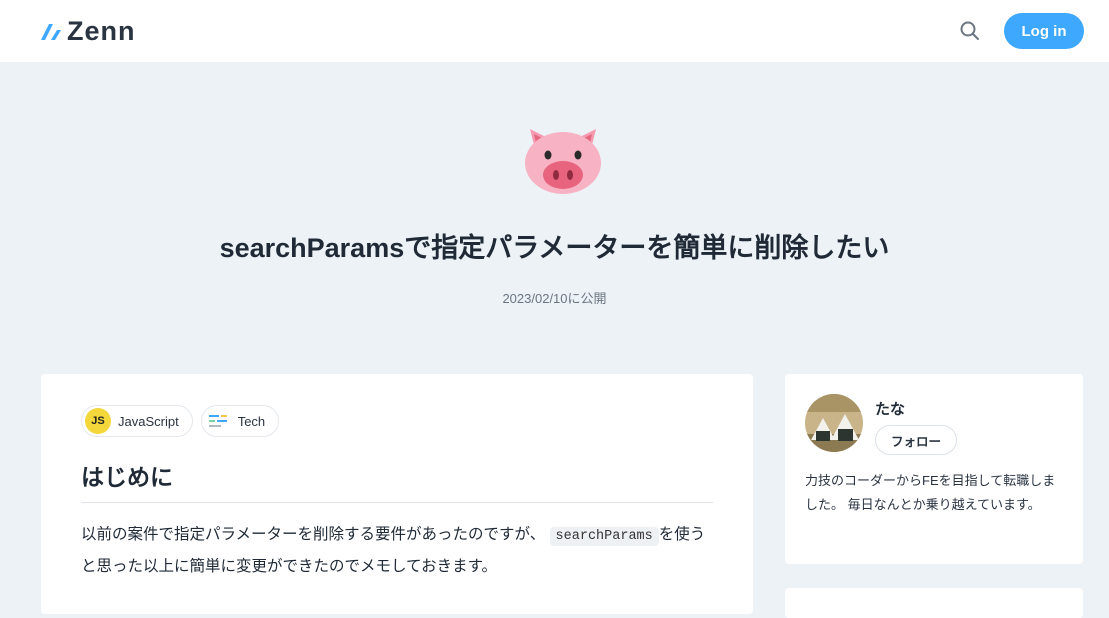 Image resolution: width=1109 pixels, height=618 pixels. Describe the element at coordinates (930, 492) in the screenshot. I see `author-bio: 力技のコーダーからFEを目指して転職しました。 毎日なんとか乗り越えています。` at that location.